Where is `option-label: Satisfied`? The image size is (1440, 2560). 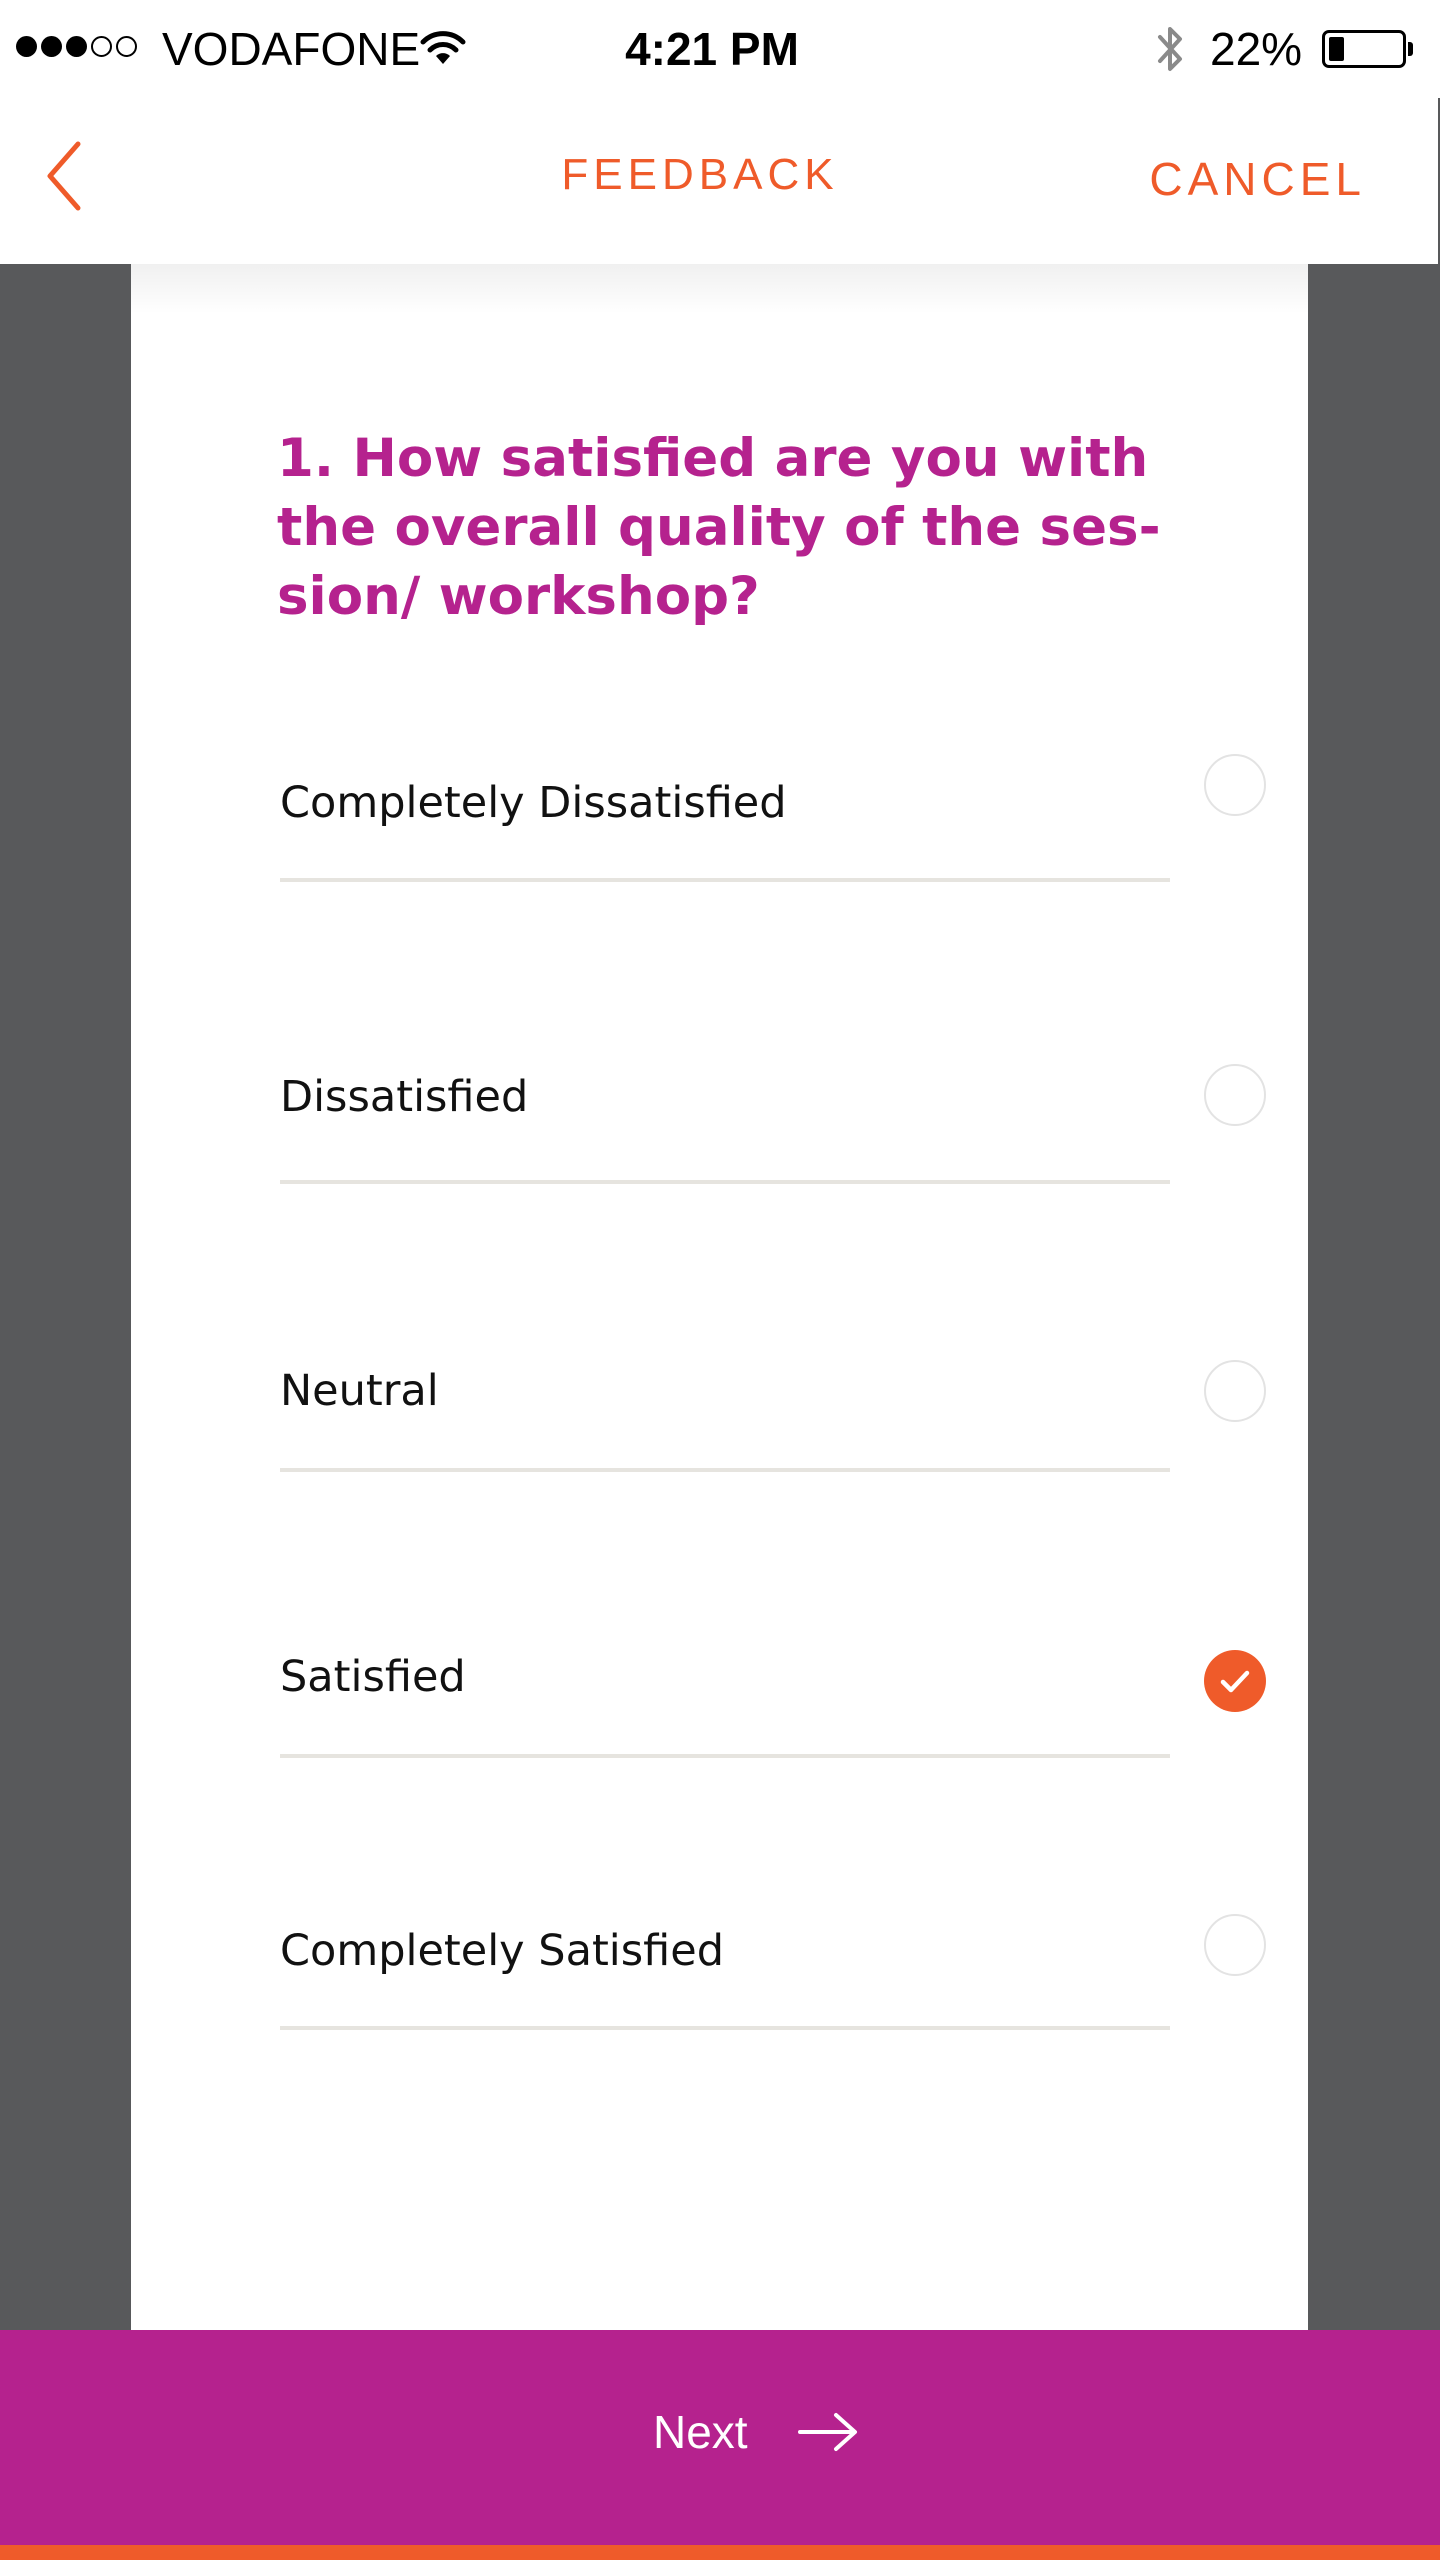 option-label: Satisfied is located at coordinates (373, 1677).